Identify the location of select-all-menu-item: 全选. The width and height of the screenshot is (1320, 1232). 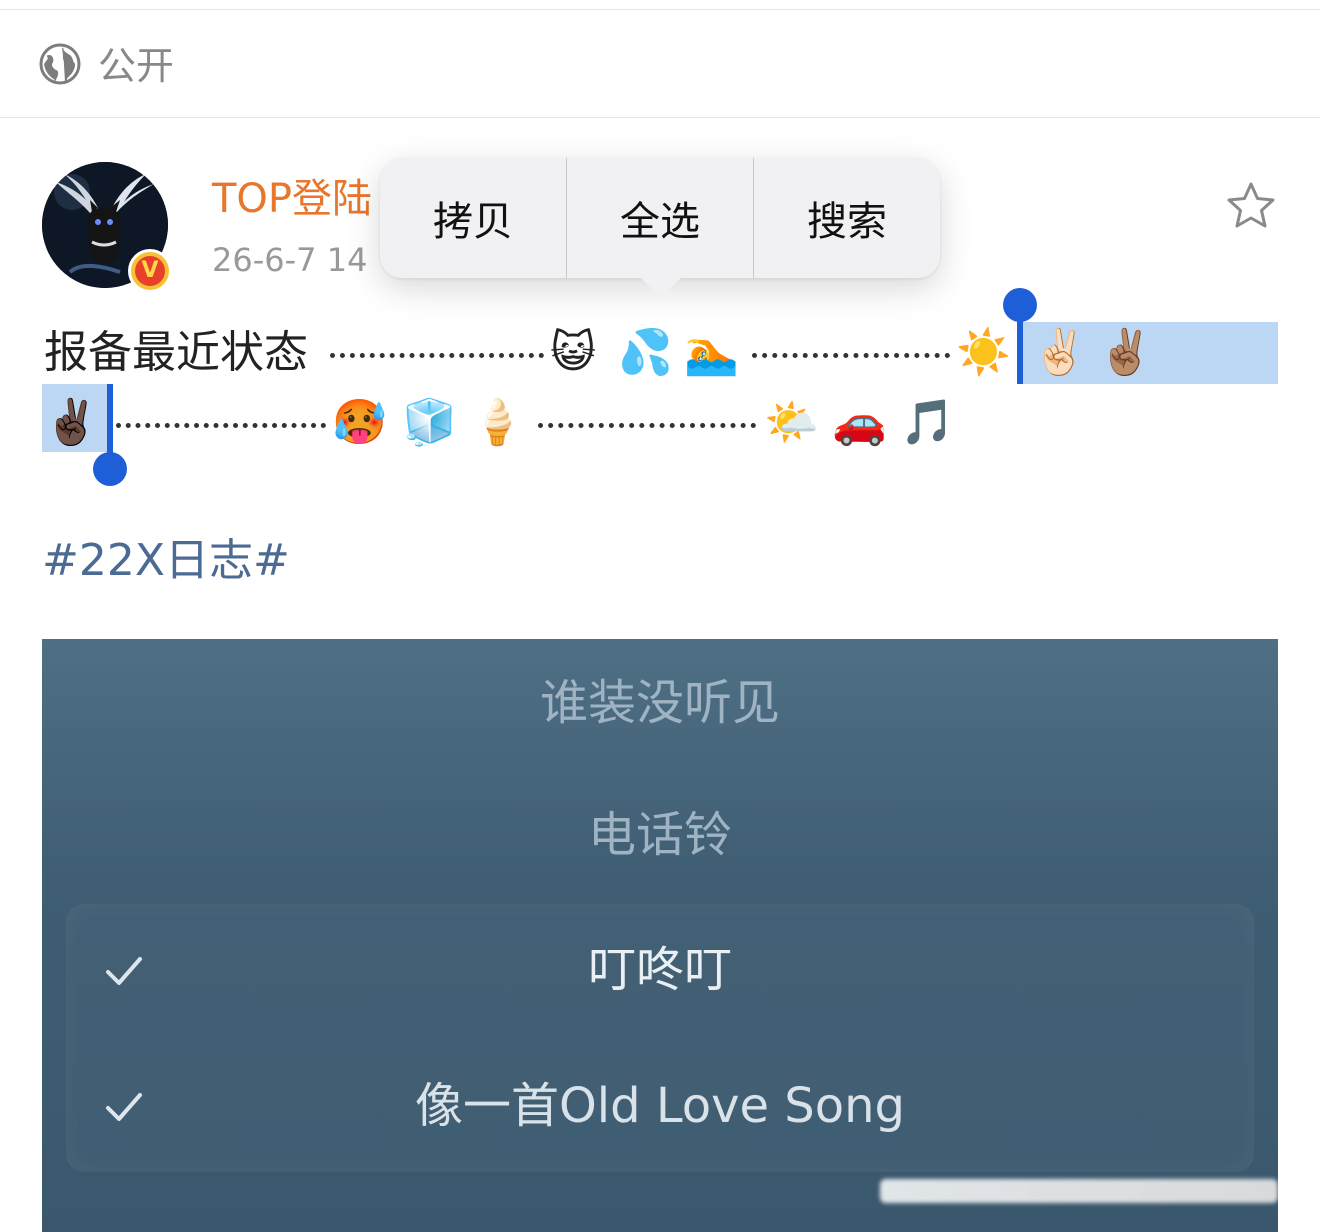
(660, 218).